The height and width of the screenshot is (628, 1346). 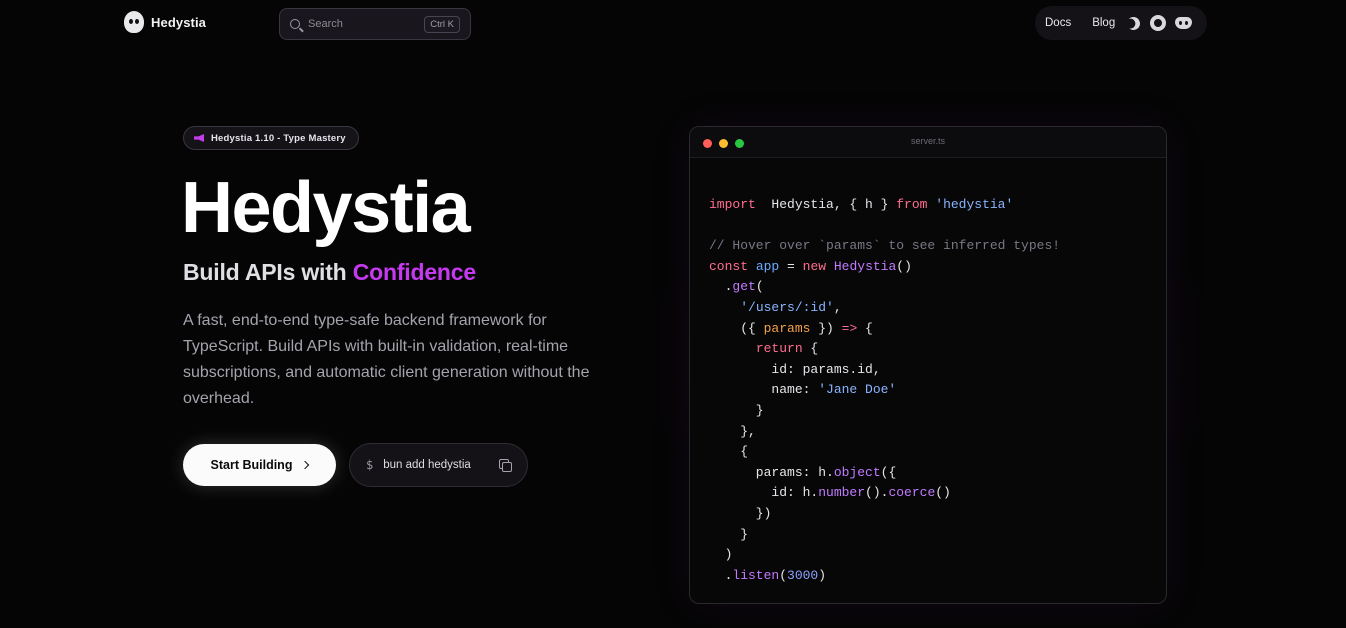 I want to click on release-badge-label: Hedystia 1.10 - Type Mastery, so click(x=278, y=138).